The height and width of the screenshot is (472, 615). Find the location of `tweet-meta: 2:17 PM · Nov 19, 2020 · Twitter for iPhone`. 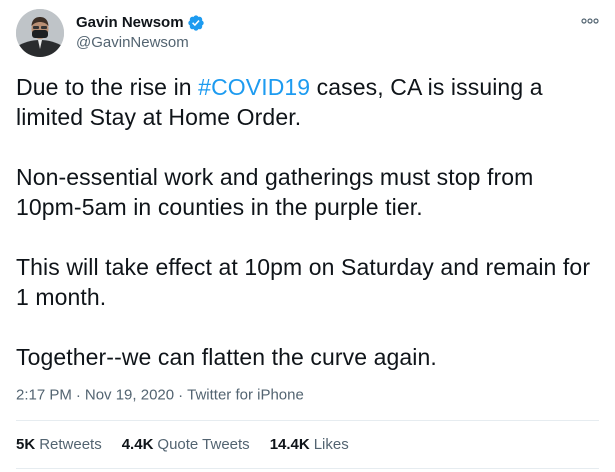

tweet-meta: 2:17 PM · Nov 19, 2020 · Twitter for iPhone is located at coordinates (160, 395).